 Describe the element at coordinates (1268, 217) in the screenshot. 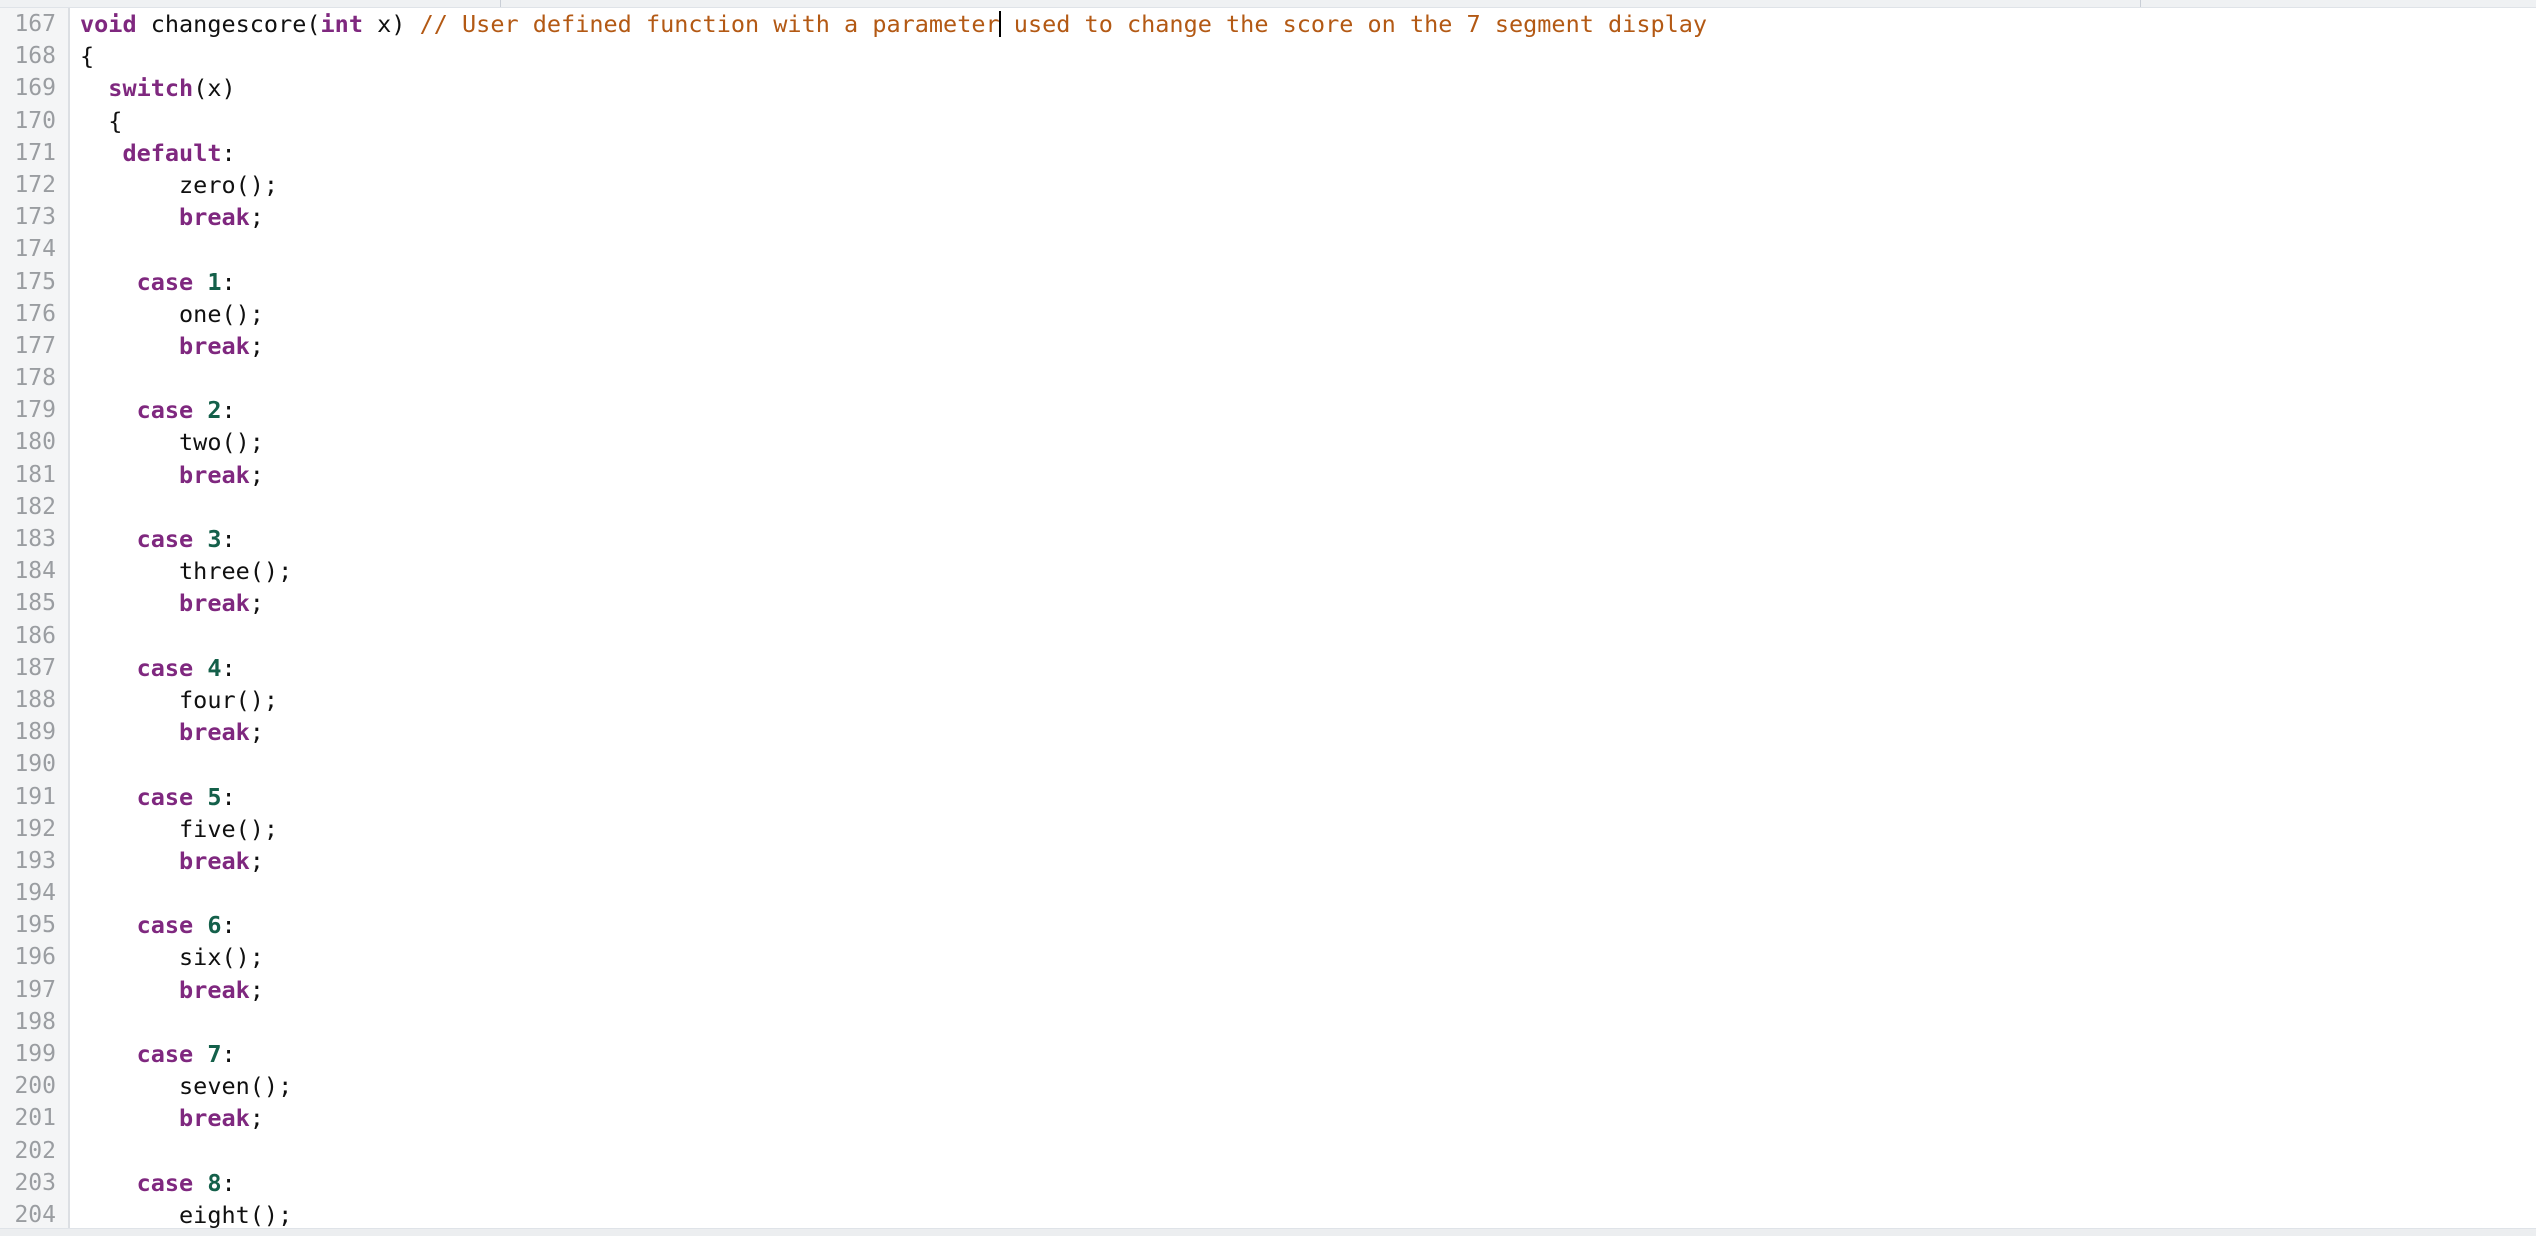

I see `code-line: 173 break;` at that location.